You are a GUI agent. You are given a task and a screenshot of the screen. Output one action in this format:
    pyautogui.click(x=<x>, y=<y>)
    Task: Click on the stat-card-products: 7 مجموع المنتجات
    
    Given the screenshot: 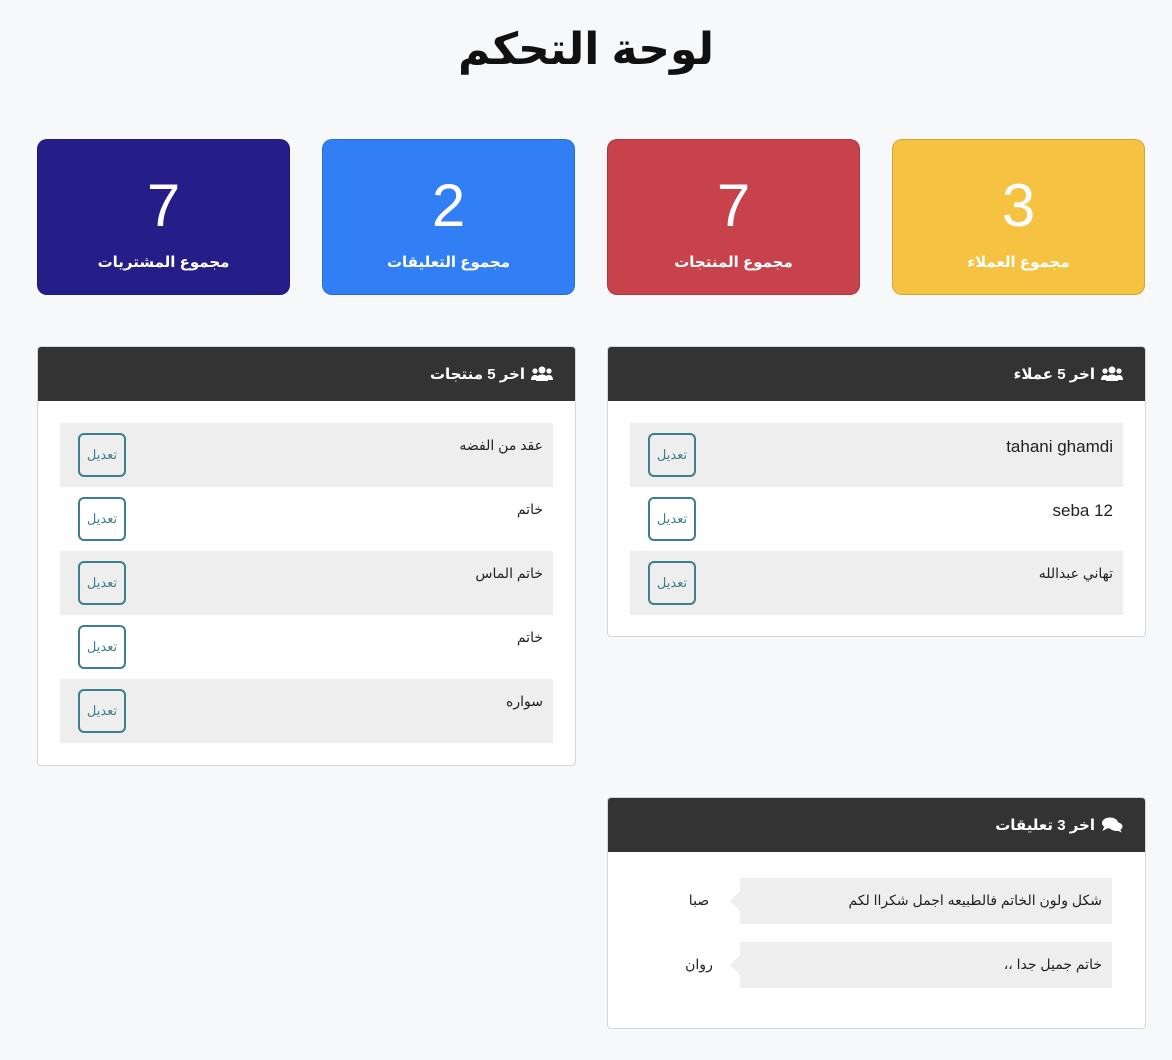 What is the action you would take?
    pyautogui.click(x=733, y=217)
    